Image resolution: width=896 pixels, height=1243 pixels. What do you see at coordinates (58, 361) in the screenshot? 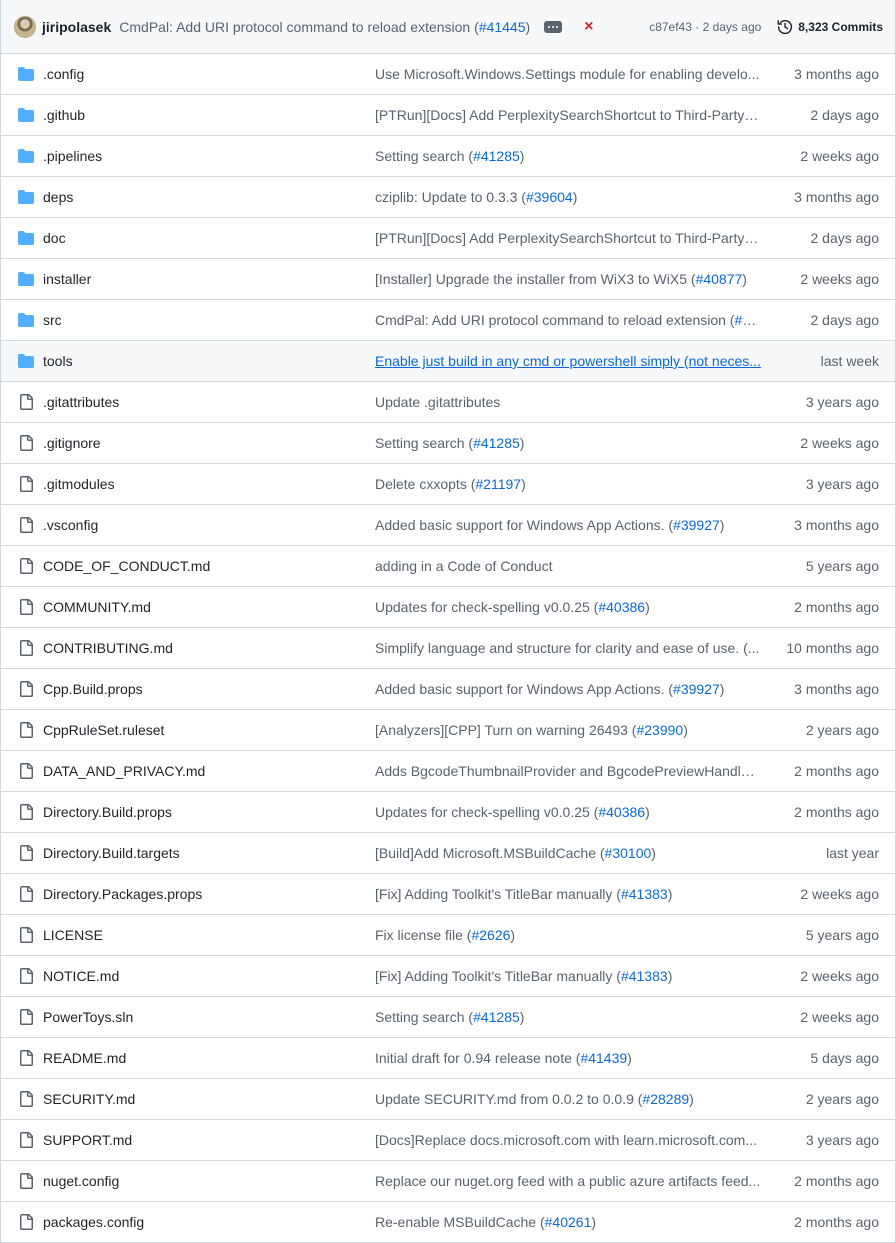
I see `folder-name-link: tools` at bounding box center [58, 361].